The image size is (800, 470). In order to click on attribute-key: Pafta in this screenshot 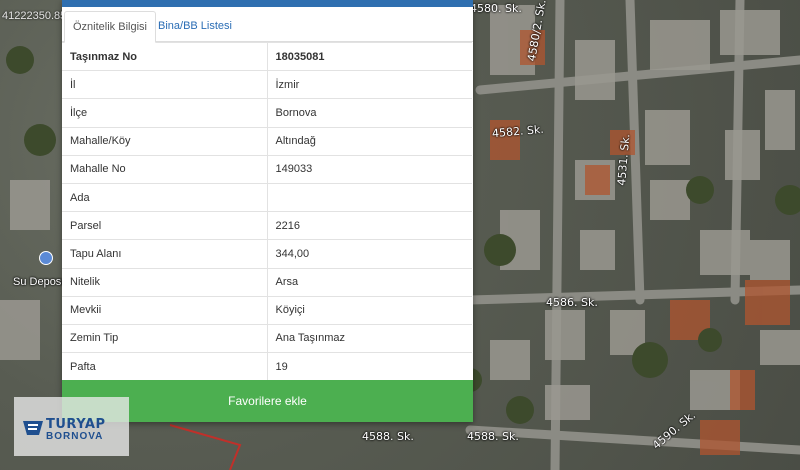, I will do `click(165, 366)`.